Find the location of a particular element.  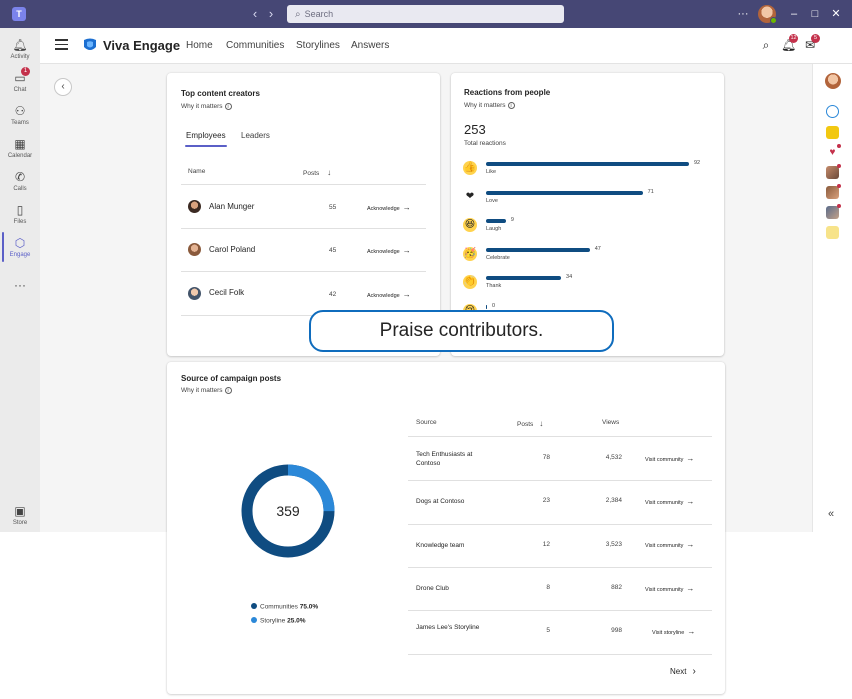

rail-item-activity: 🔔︎ Activity is located at coordinates (20, 48).